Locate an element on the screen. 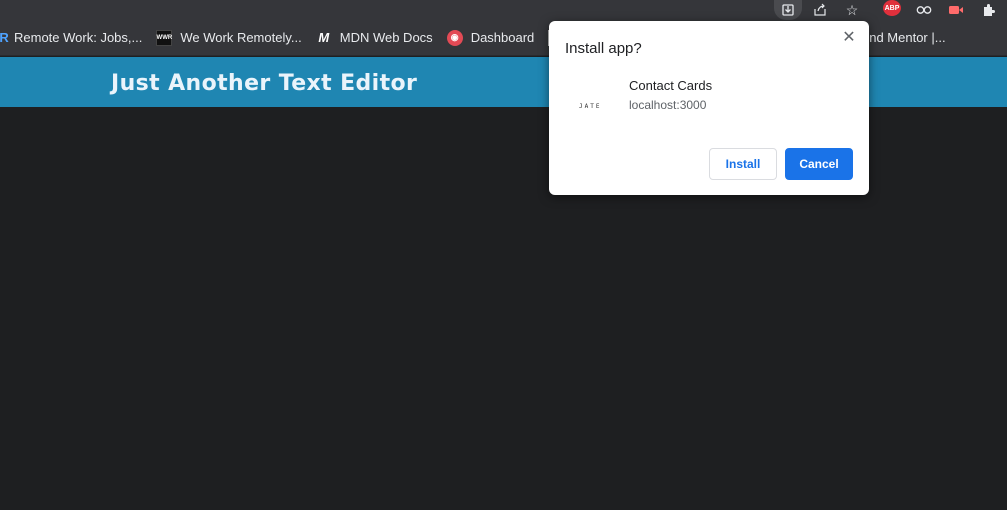  bookmark-label: Dashboard is located at coordinates (502, 37).